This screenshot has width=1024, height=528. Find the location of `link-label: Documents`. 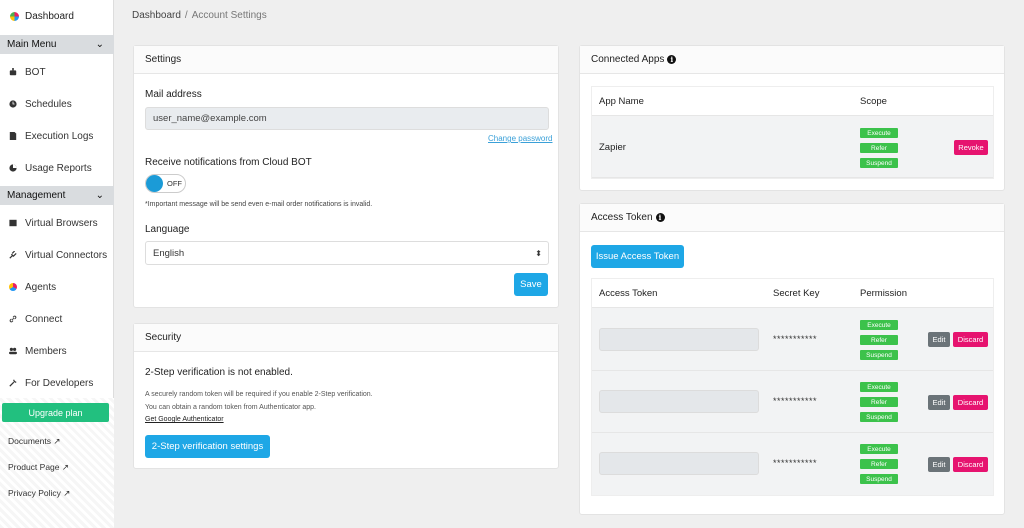

link-label: Documents is located at coordinates (29, 441).